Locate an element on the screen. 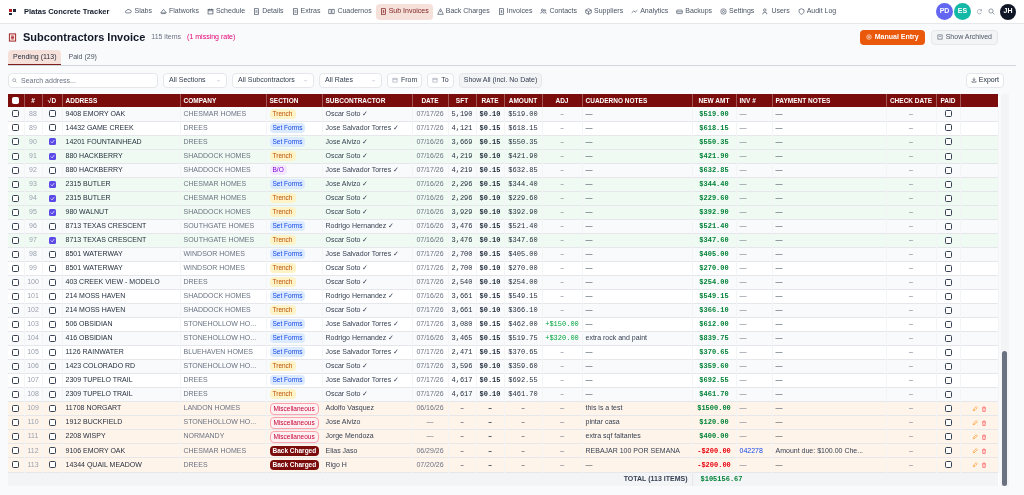  user-icon is located at coordinates (766, 11).